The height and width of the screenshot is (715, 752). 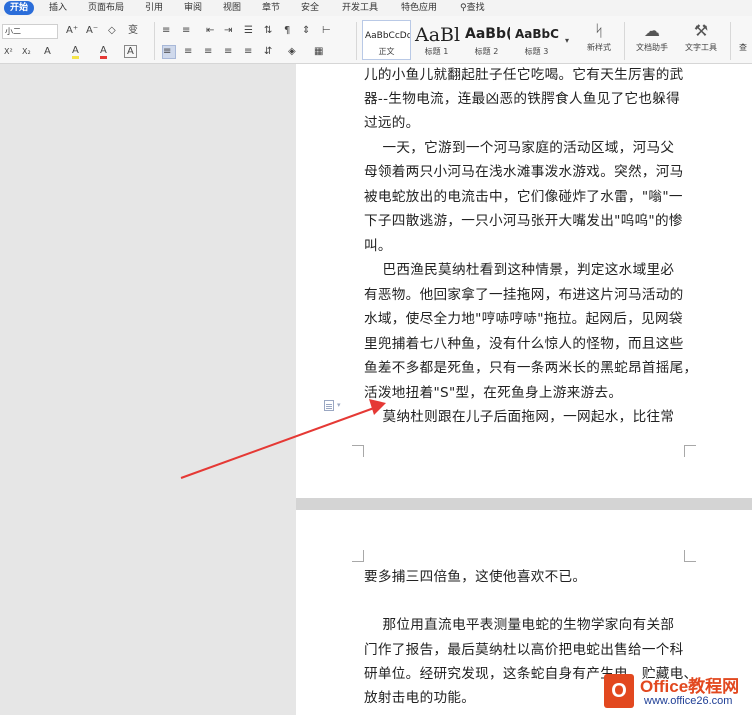 I want to click on watermark-title: Office教程网, so click(x=690, y=686).